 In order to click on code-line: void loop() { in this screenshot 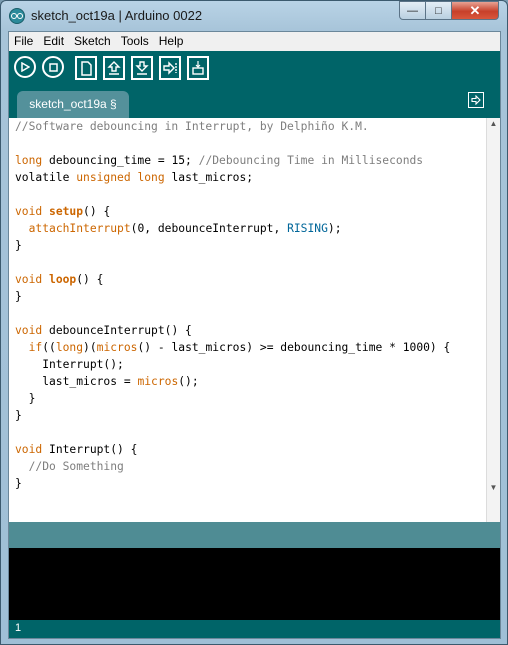, I will do `click(250, 279)`.